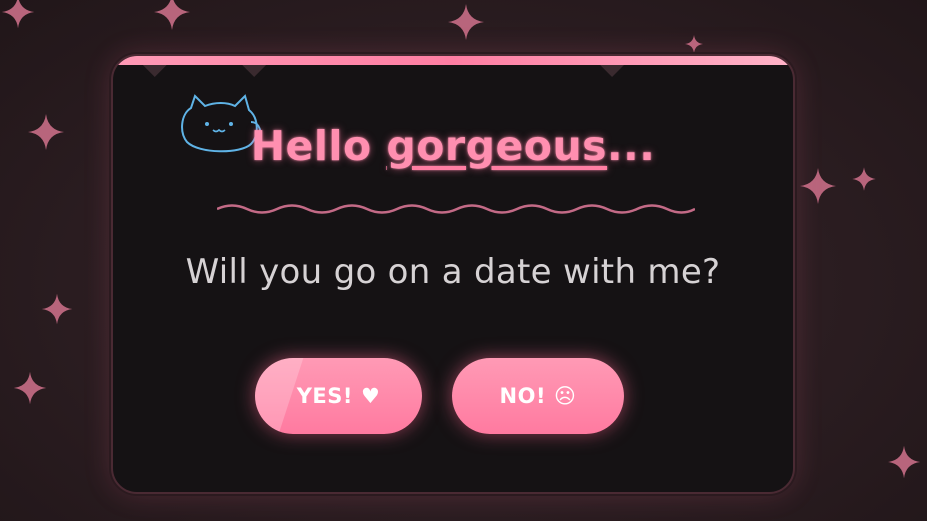 The height and width of the screenshot is (521, 927). What do you see at coordinates (318, 146) in the screenshot?
I see `title-prefix: Hello` at bounding box center [318, 146].